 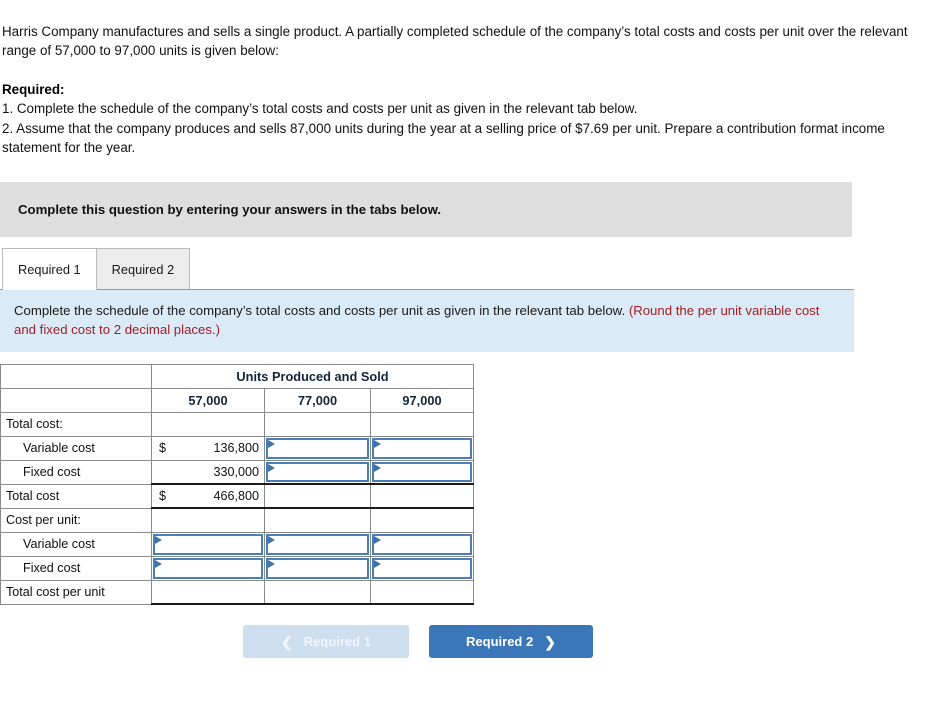 What do you see at coordinates (208, 496) in the screenshot?
I see `value-cell: $466,800` at bounding box center [208, 496].